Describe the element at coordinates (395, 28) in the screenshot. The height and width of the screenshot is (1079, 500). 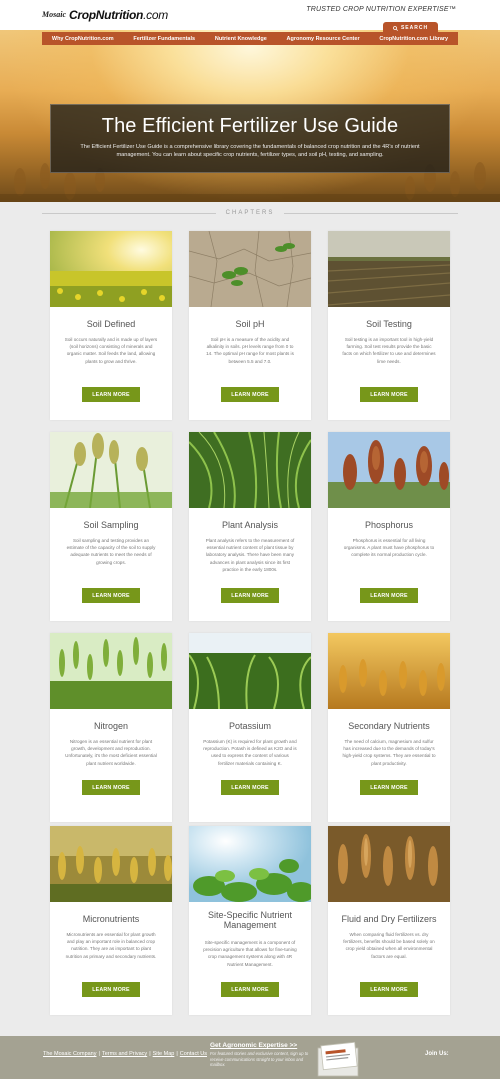
I see `search-icon` at that location.